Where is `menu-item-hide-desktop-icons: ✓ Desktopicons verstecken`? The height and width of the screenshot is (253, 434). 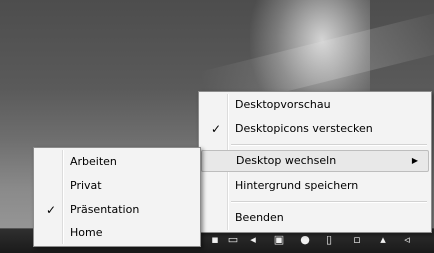 menu-item-hide-desktop-icons: ✓ Desktopicons verstecken is located at coordinates (315, 129).